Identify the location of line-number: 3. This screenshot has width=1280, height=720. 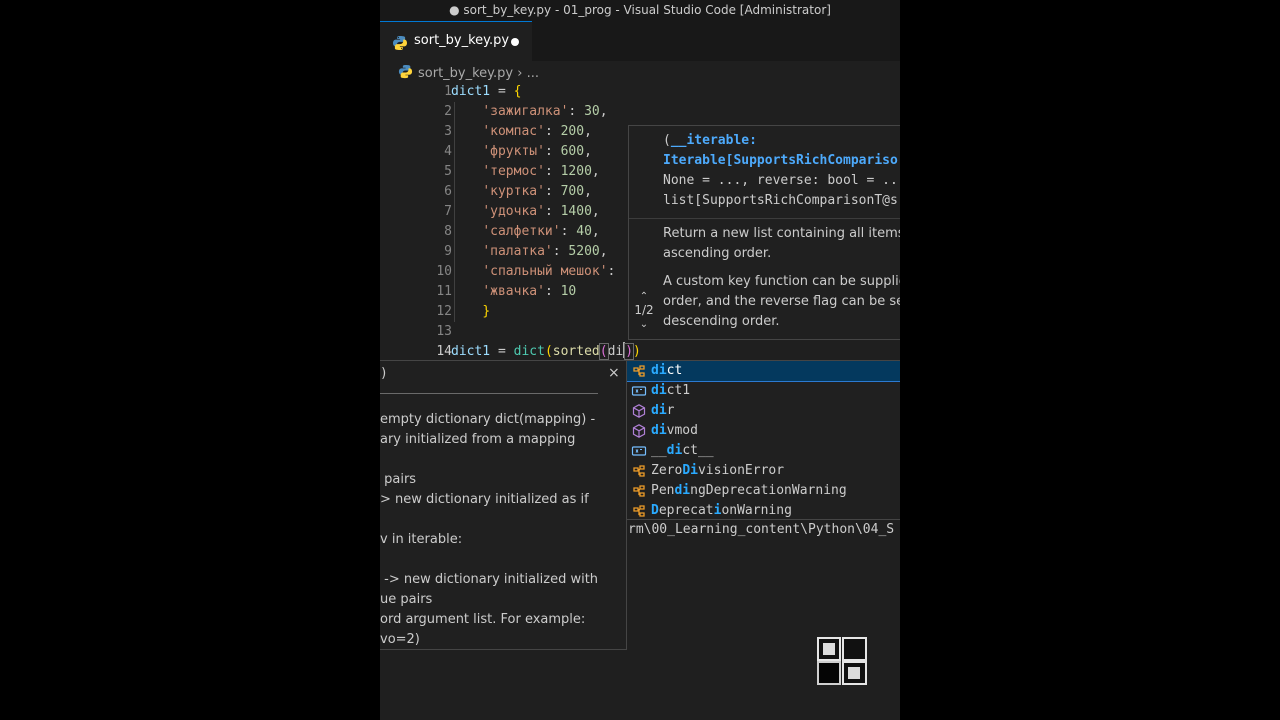
(448, 131).